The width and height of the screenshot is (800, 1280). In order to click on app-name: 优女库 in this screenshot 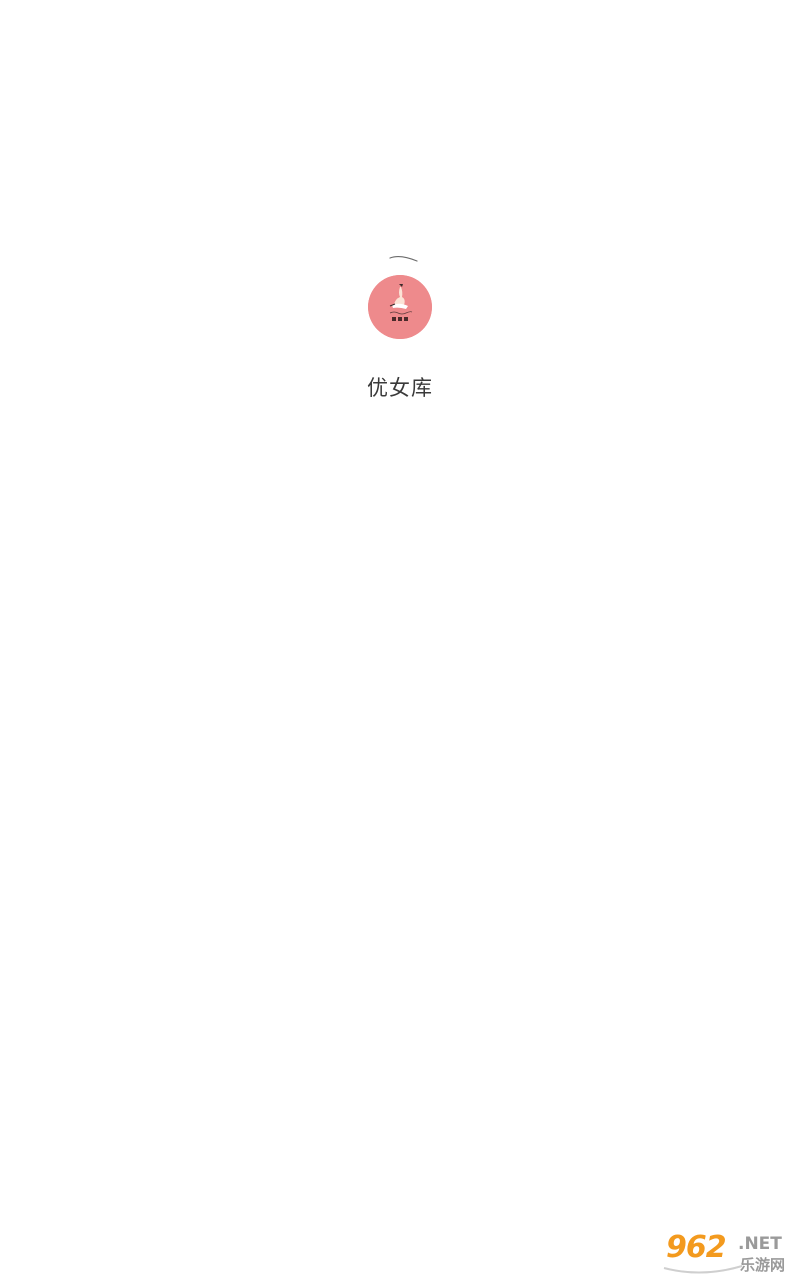, I will do `click(400, 388)`.